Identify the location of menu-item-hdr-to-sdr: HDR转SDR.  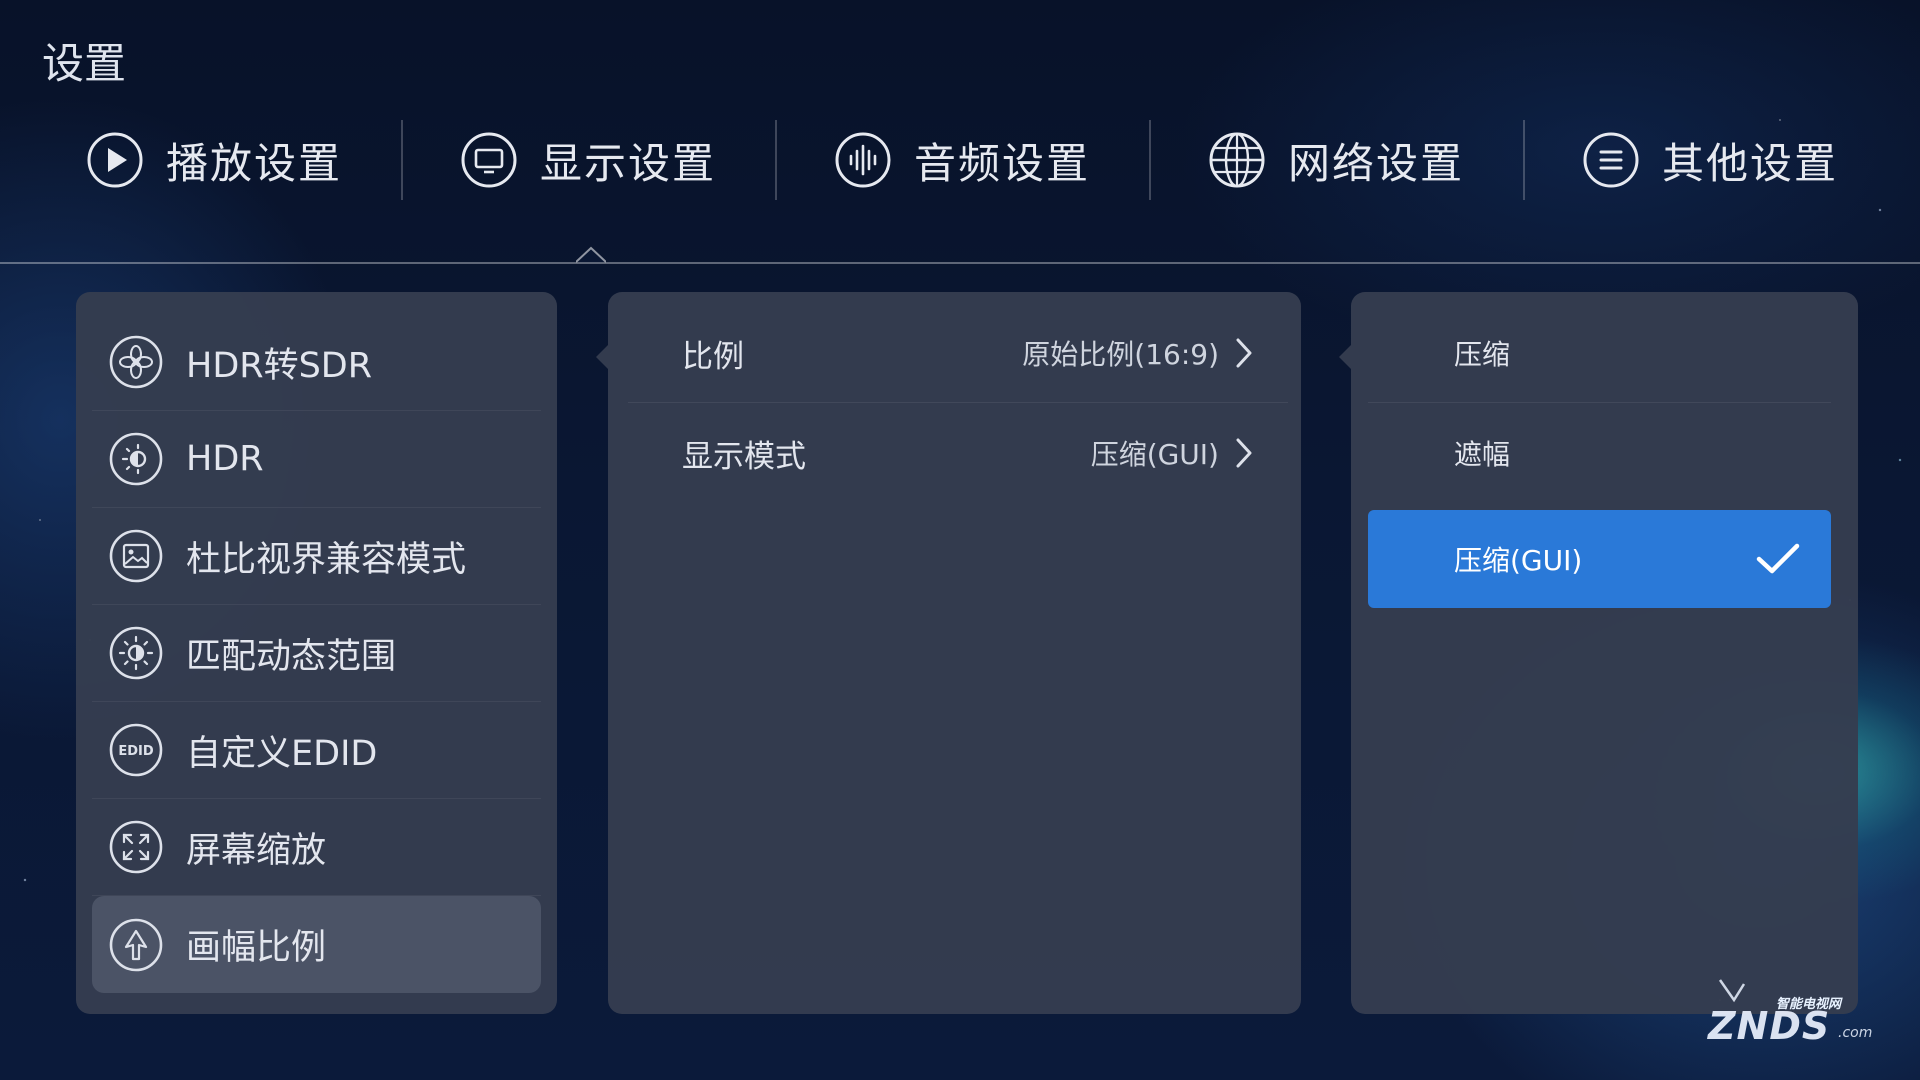
(316, 362).